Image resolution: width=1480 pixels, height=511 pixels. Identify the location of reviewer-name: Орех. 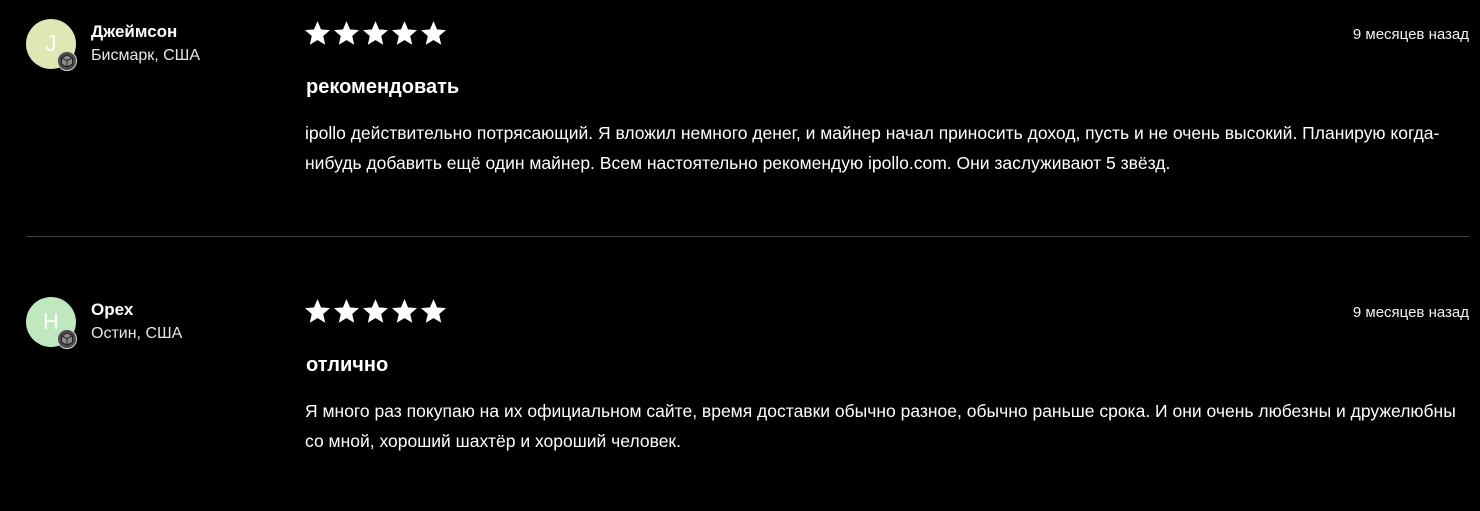
(112, 309).